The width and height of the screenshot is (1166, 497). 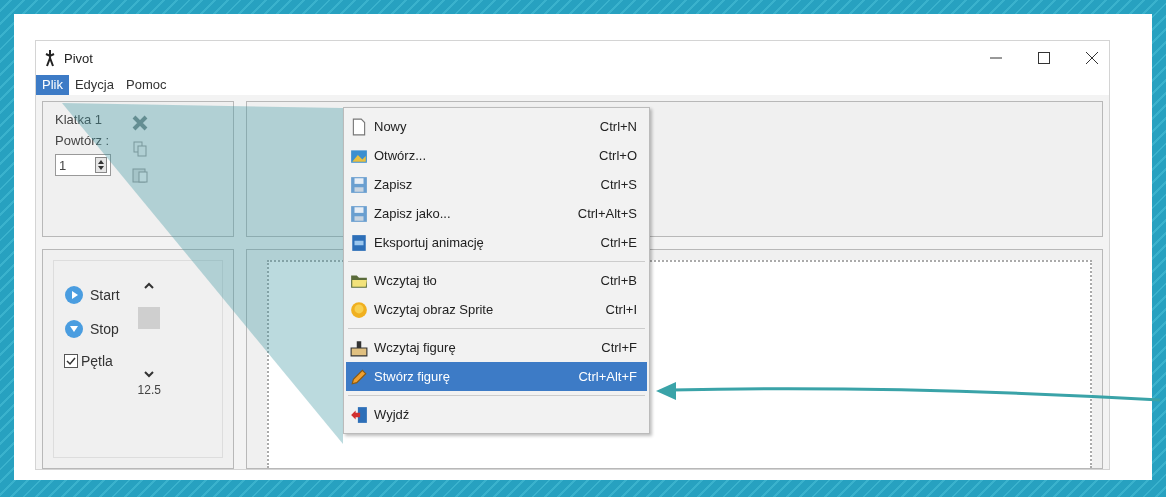 I want to click on exit-icon, so click(x=359, y=414).